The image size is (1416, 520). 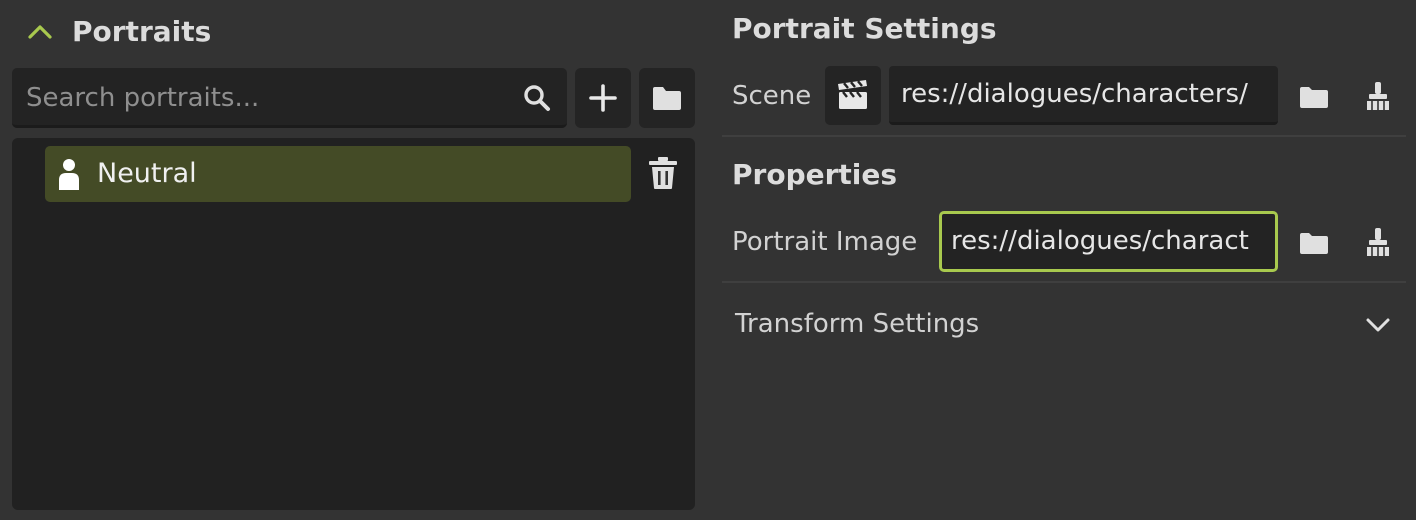 I want to click on transform-settings-toggle: Transform Settings, so click(x=1064, y=324).